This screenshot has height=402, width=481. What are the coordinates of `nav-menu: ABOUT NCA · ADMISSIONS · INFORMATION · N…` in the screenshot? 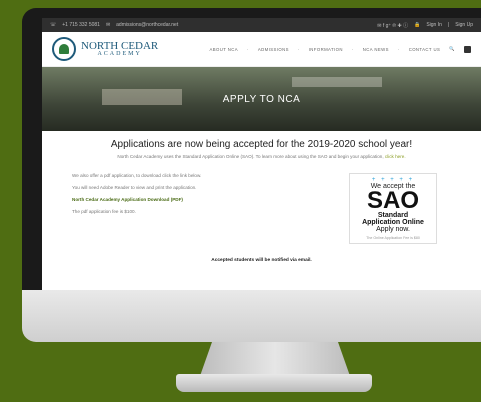 It's located at (340, 49).